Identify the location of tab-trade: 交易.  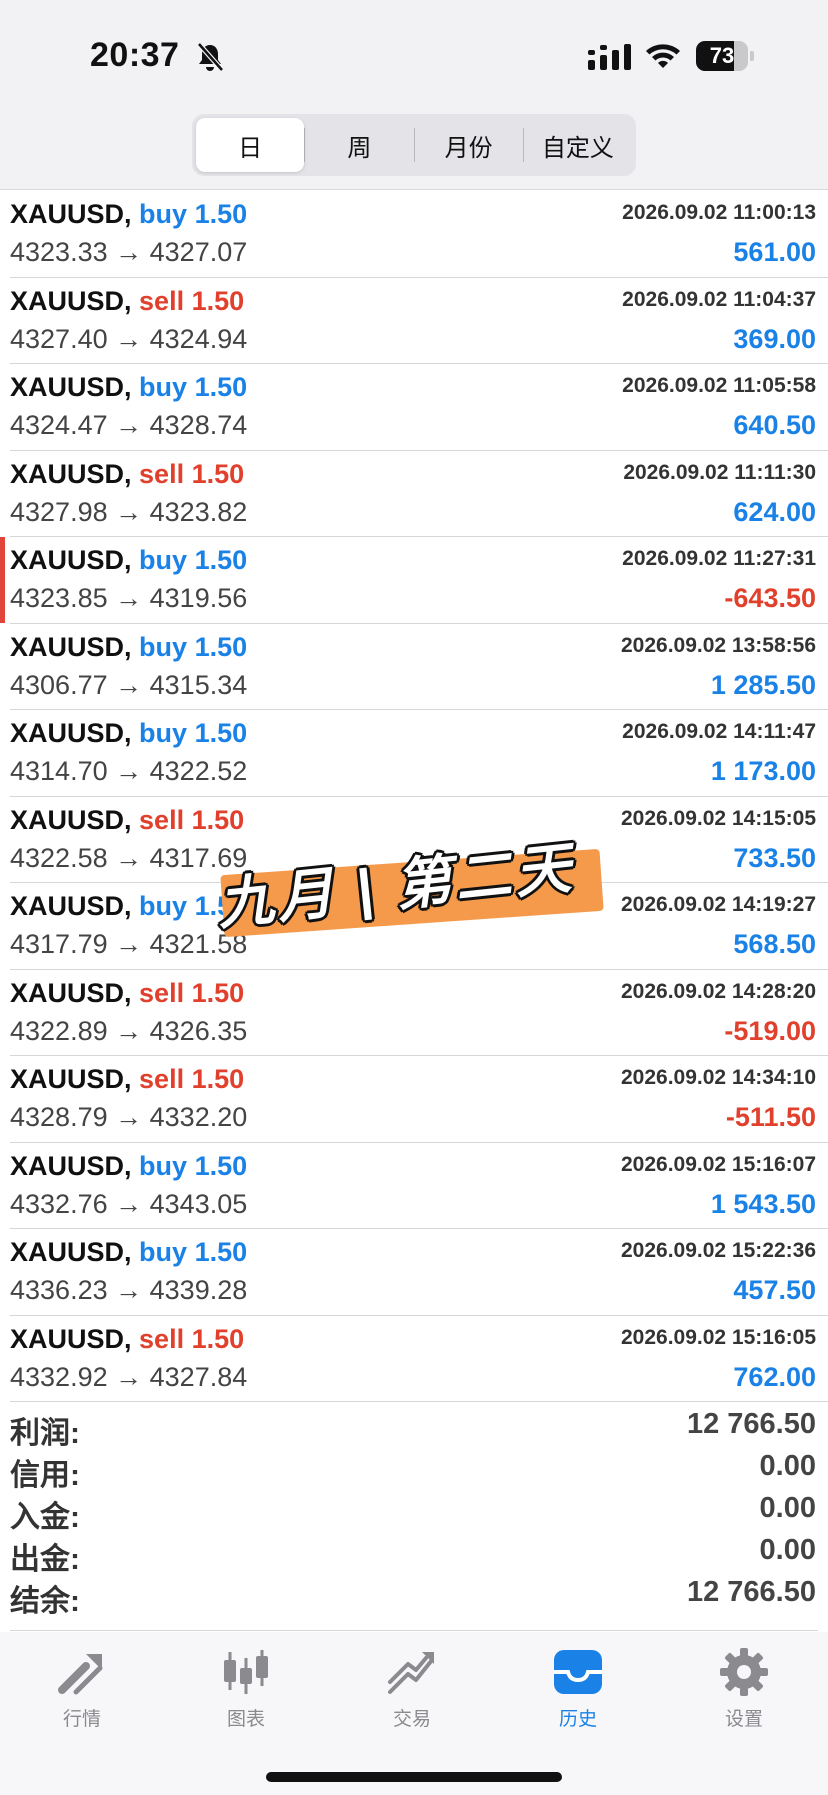
(412, 1691).